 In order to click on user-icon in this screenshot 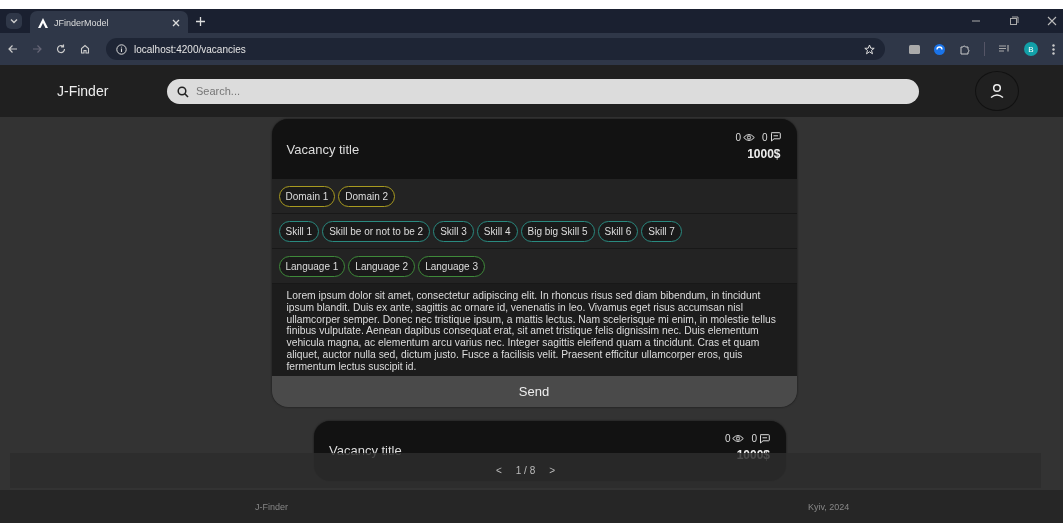, I will do `click(997, 91)`.